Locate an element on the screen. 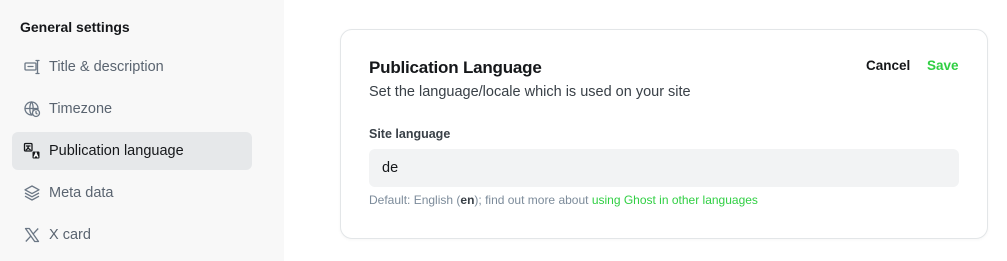 This screenshot has height=261, width=1007. site-language-label: Site language is located at coordinates (410, 134).